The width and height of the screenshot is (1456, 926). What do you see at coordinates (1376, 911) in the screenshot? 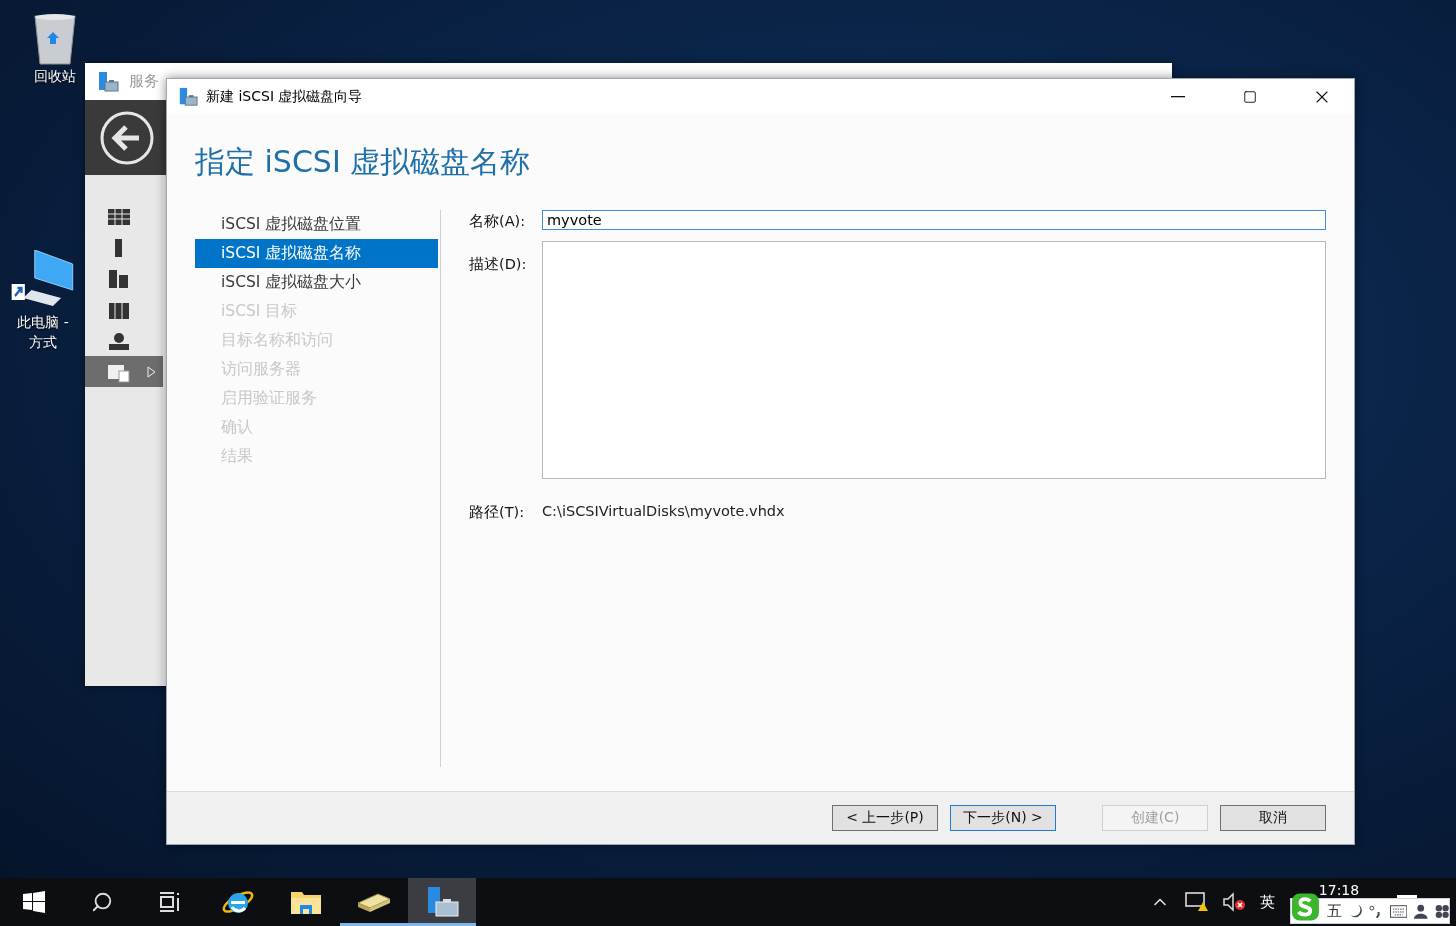
I see `punctuation-icon` at bounding box center [1376, 911].